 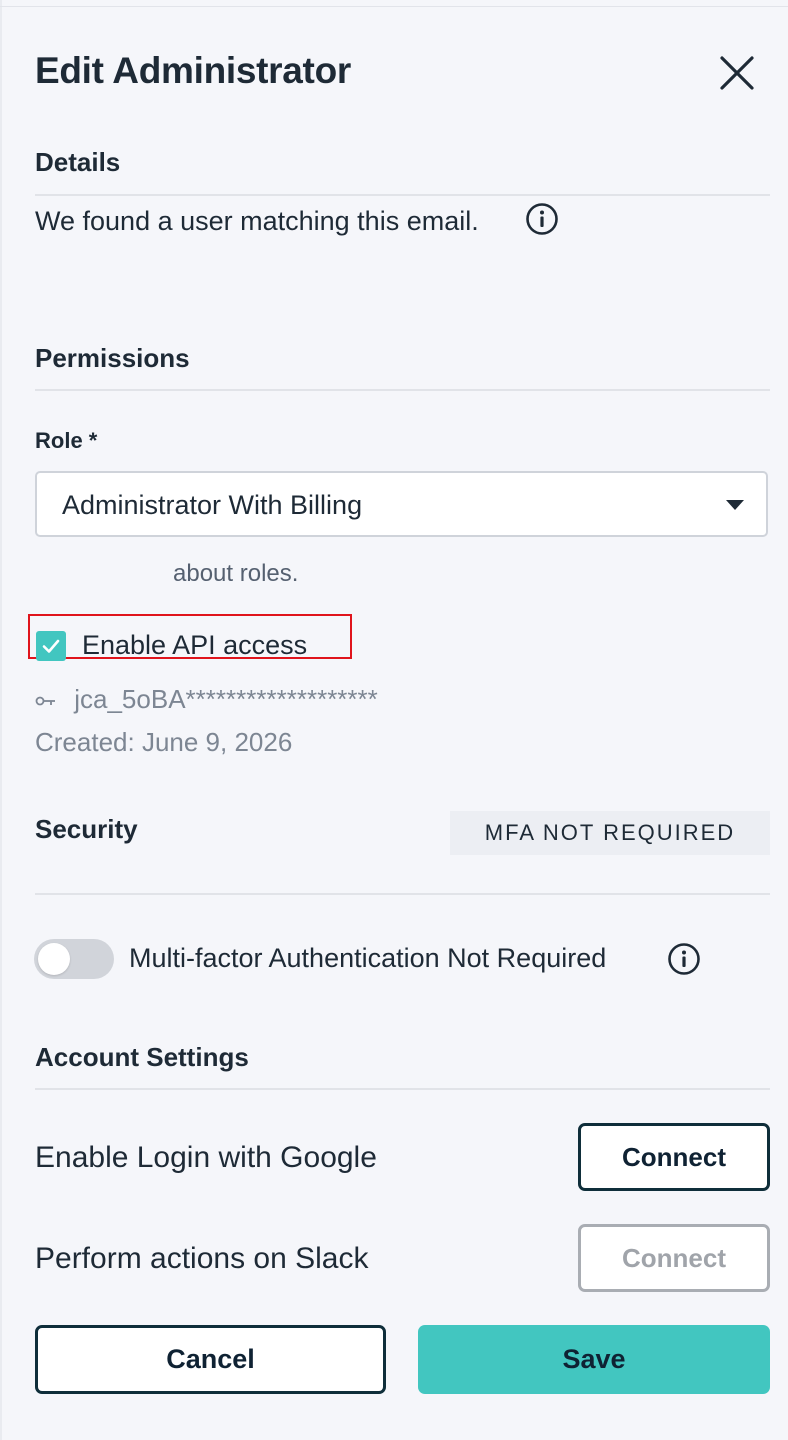 I want to click on api-key-created-date: Created: June 9, 2026, so click(x=164, y=742).